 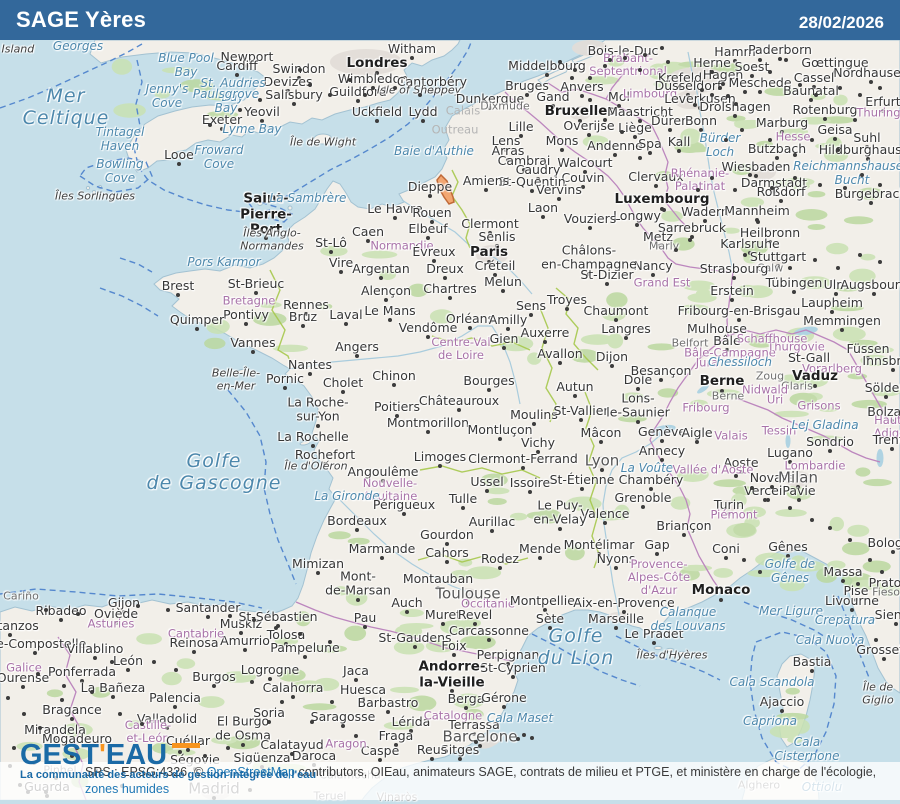 I want to click on logo-apostrophe: ', so click(x=102, y=755).